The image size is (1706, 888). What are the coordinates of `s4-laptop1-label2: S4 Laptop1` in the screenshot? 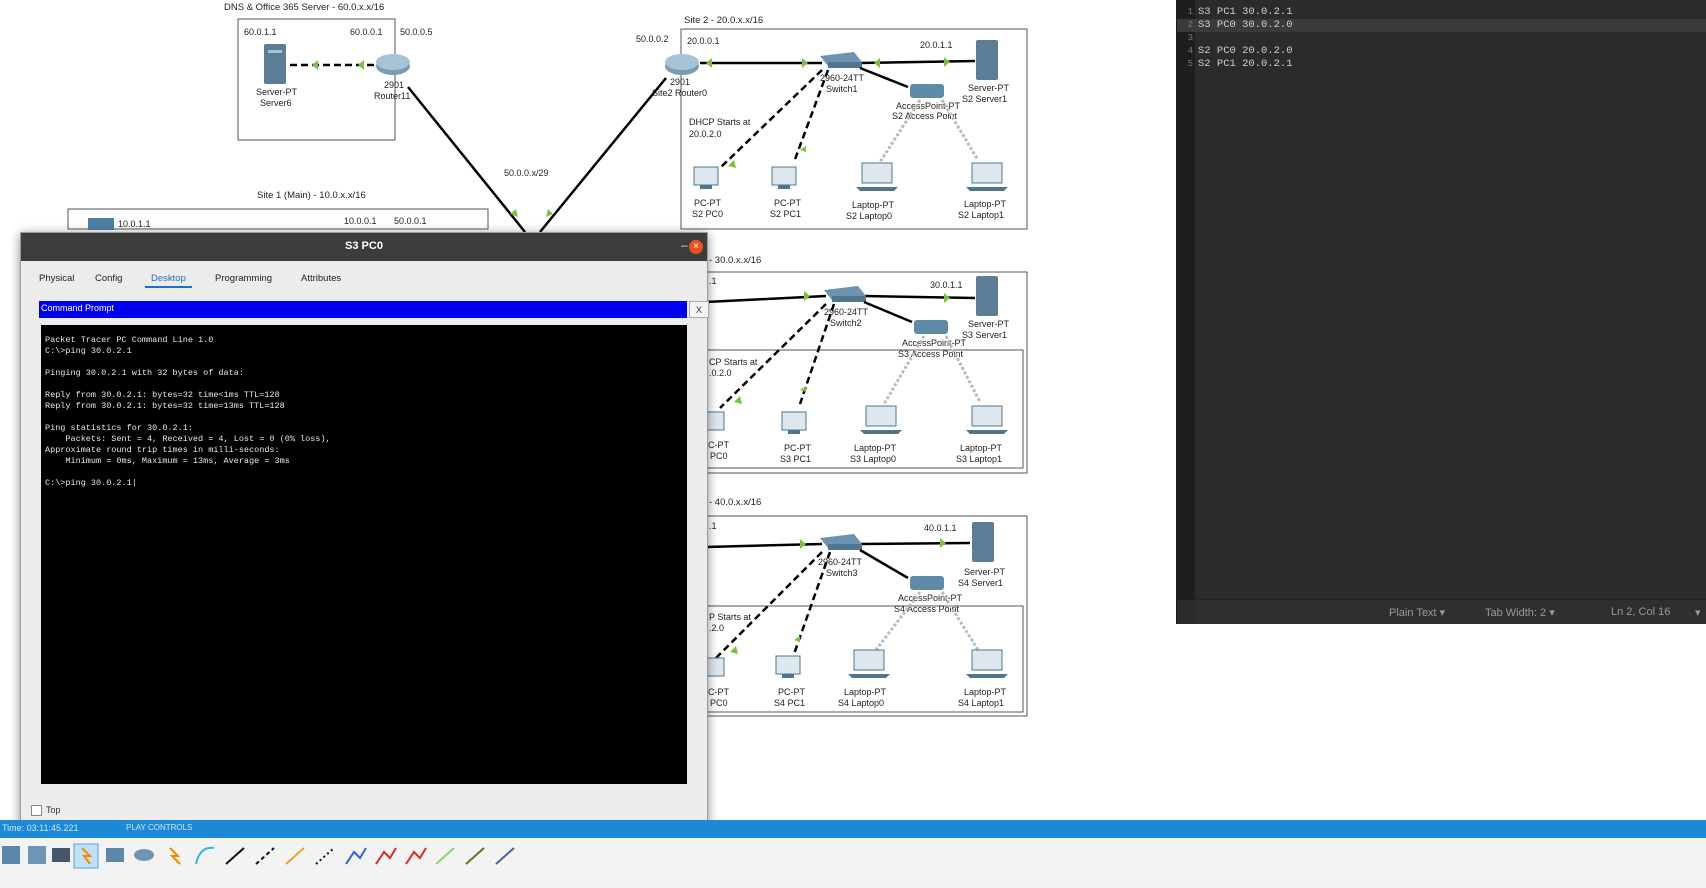 It's located at (981, 703).